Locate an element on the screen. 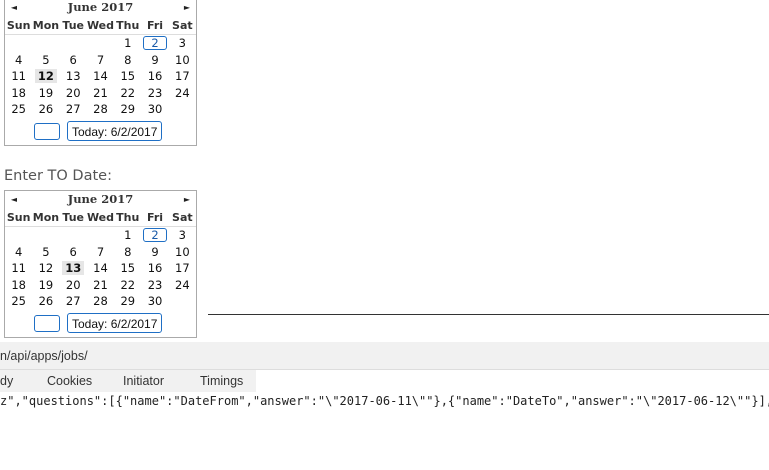 The width and height of the screenshot is (769, 470). to-day-number: 8 is located at coordinates (128, 251).